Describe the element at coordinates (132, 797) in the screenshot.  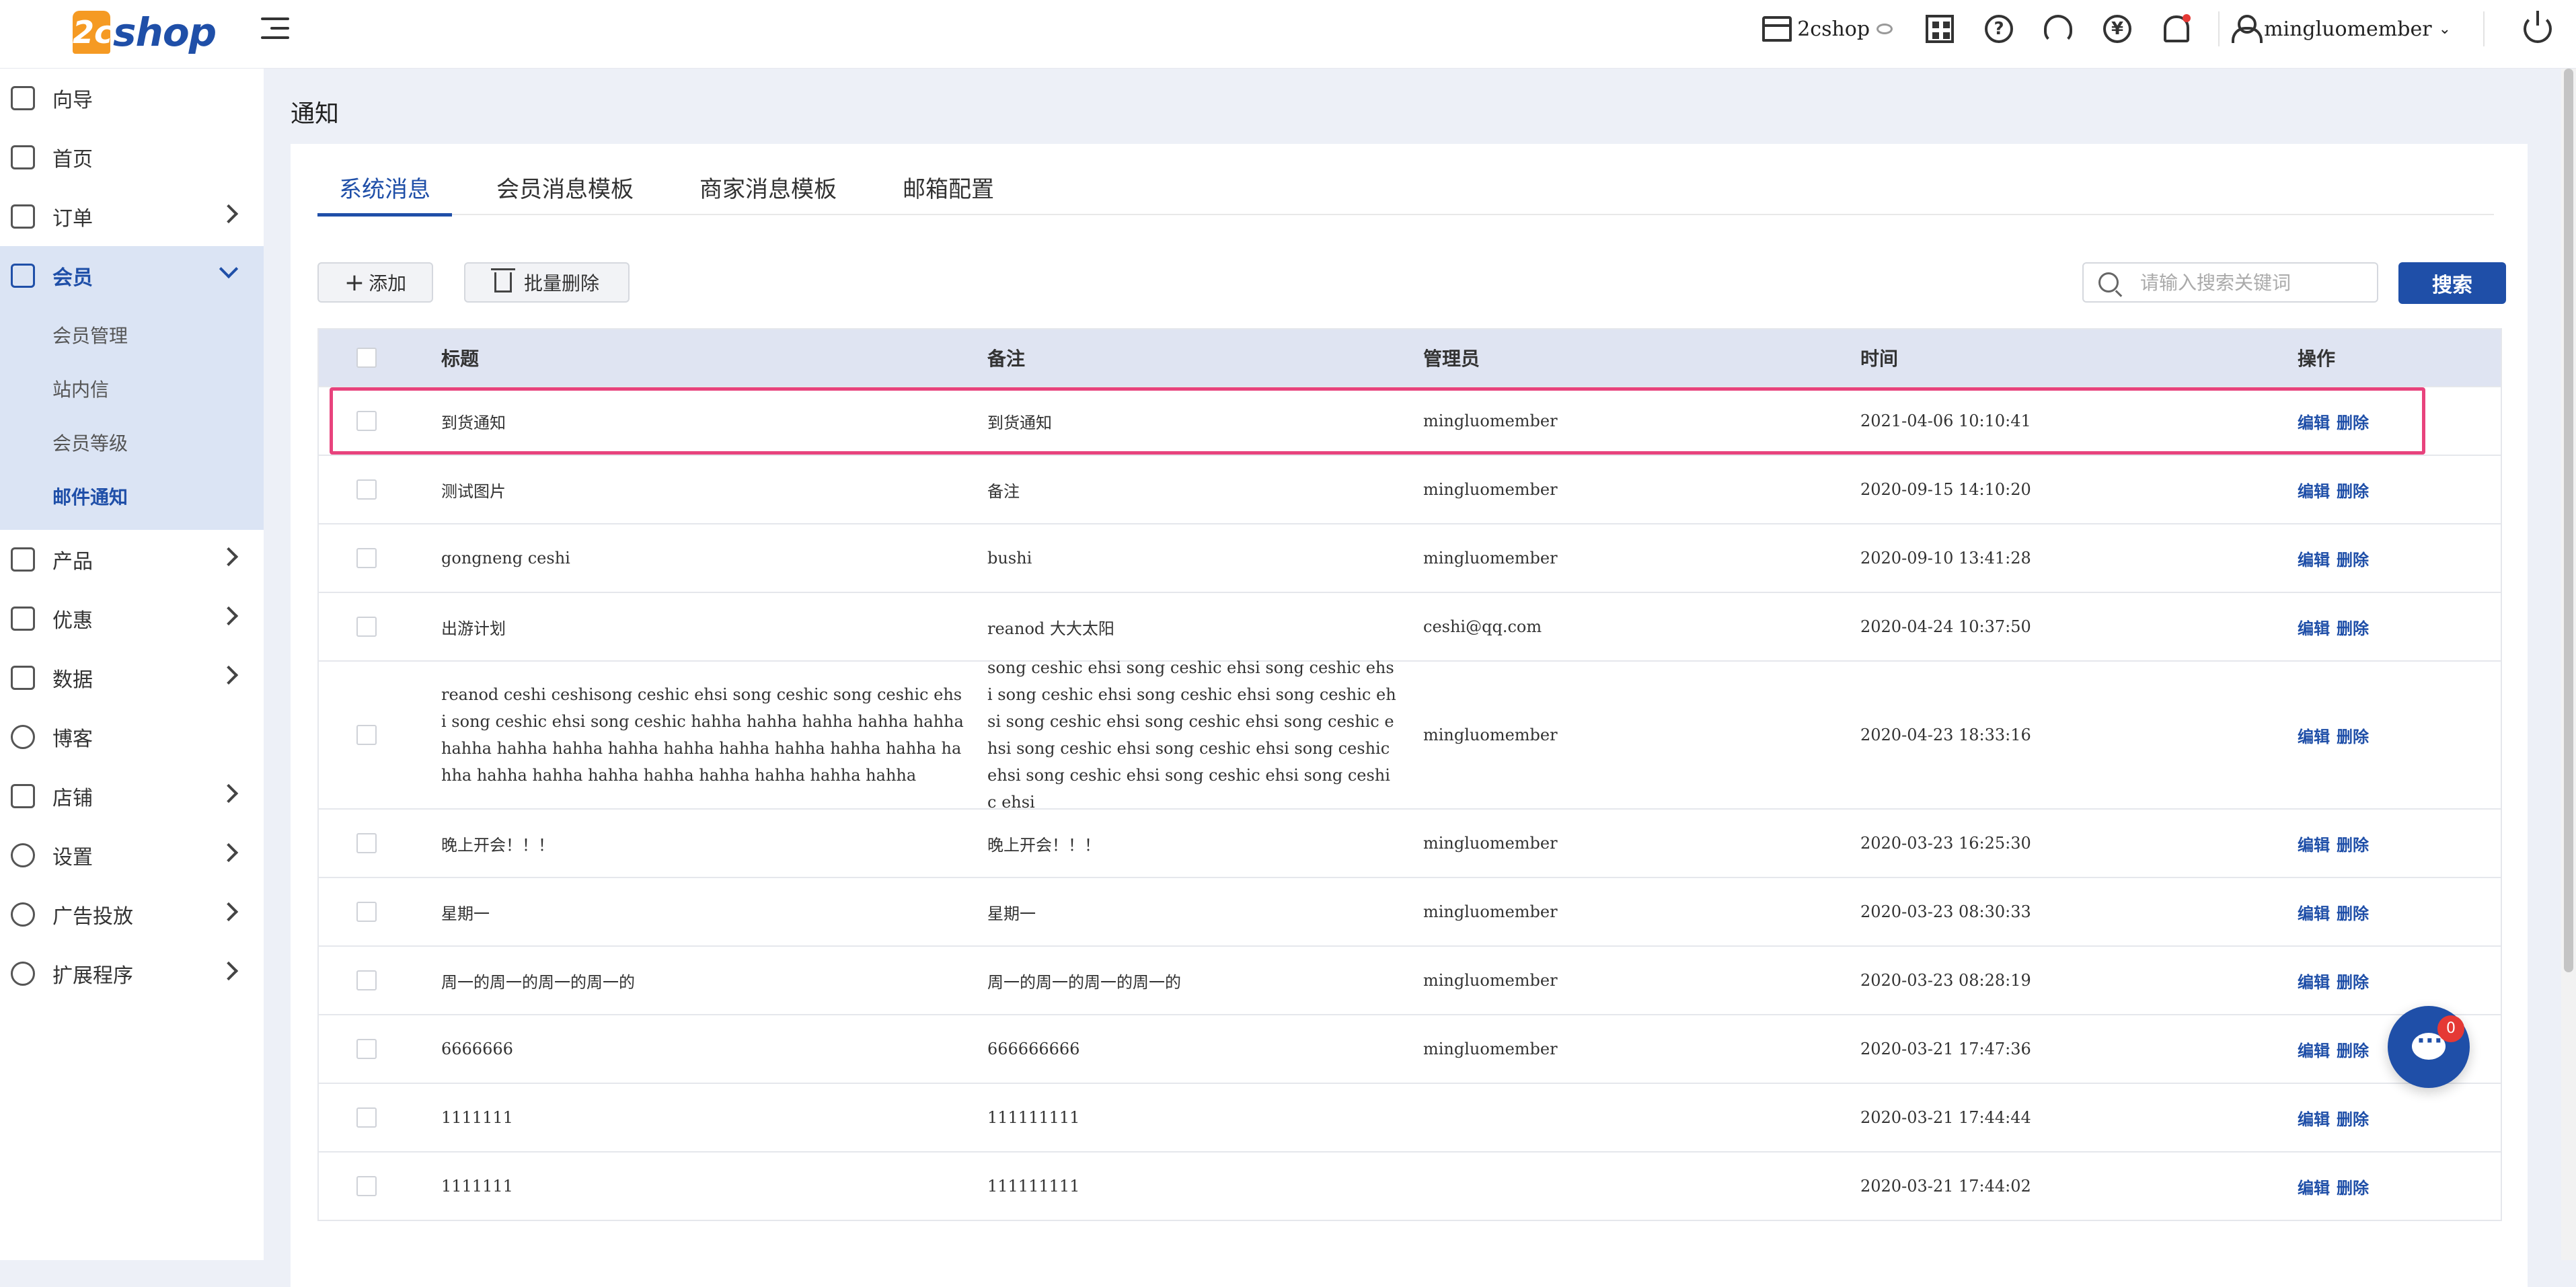
I see `sidebar-item-shop: 店铺` at that location.